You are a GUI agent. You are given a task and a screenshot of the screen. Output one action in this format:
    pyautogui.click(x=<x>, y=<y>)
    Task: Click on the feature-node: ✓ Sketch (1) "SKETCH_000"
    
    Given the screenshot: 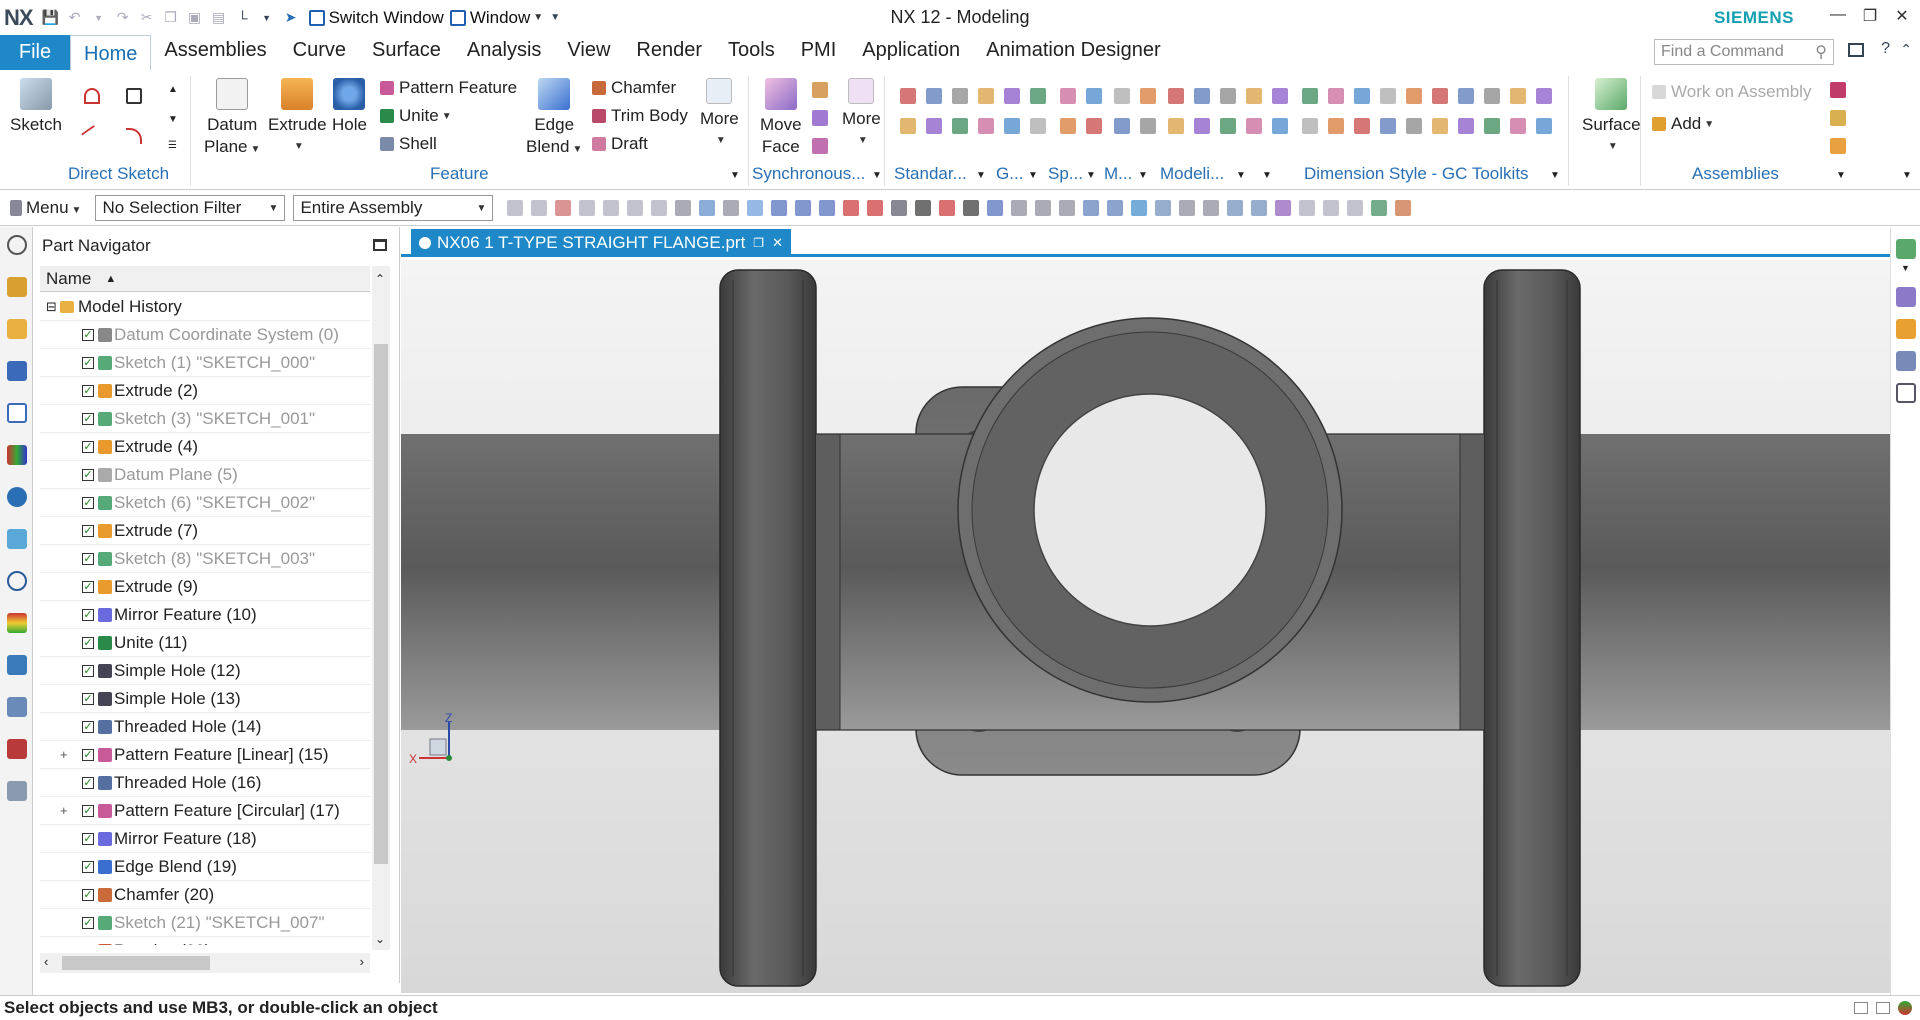 What is the action you would take?
    pyautogui.click(x=205, y=363)
    